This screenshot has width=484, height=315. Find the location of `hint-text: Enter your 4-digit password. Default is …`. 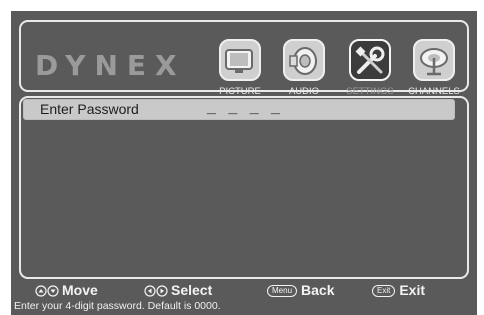

hint-text: Enter your 4-digit password. Default is … is located at coordinates (117, 306).